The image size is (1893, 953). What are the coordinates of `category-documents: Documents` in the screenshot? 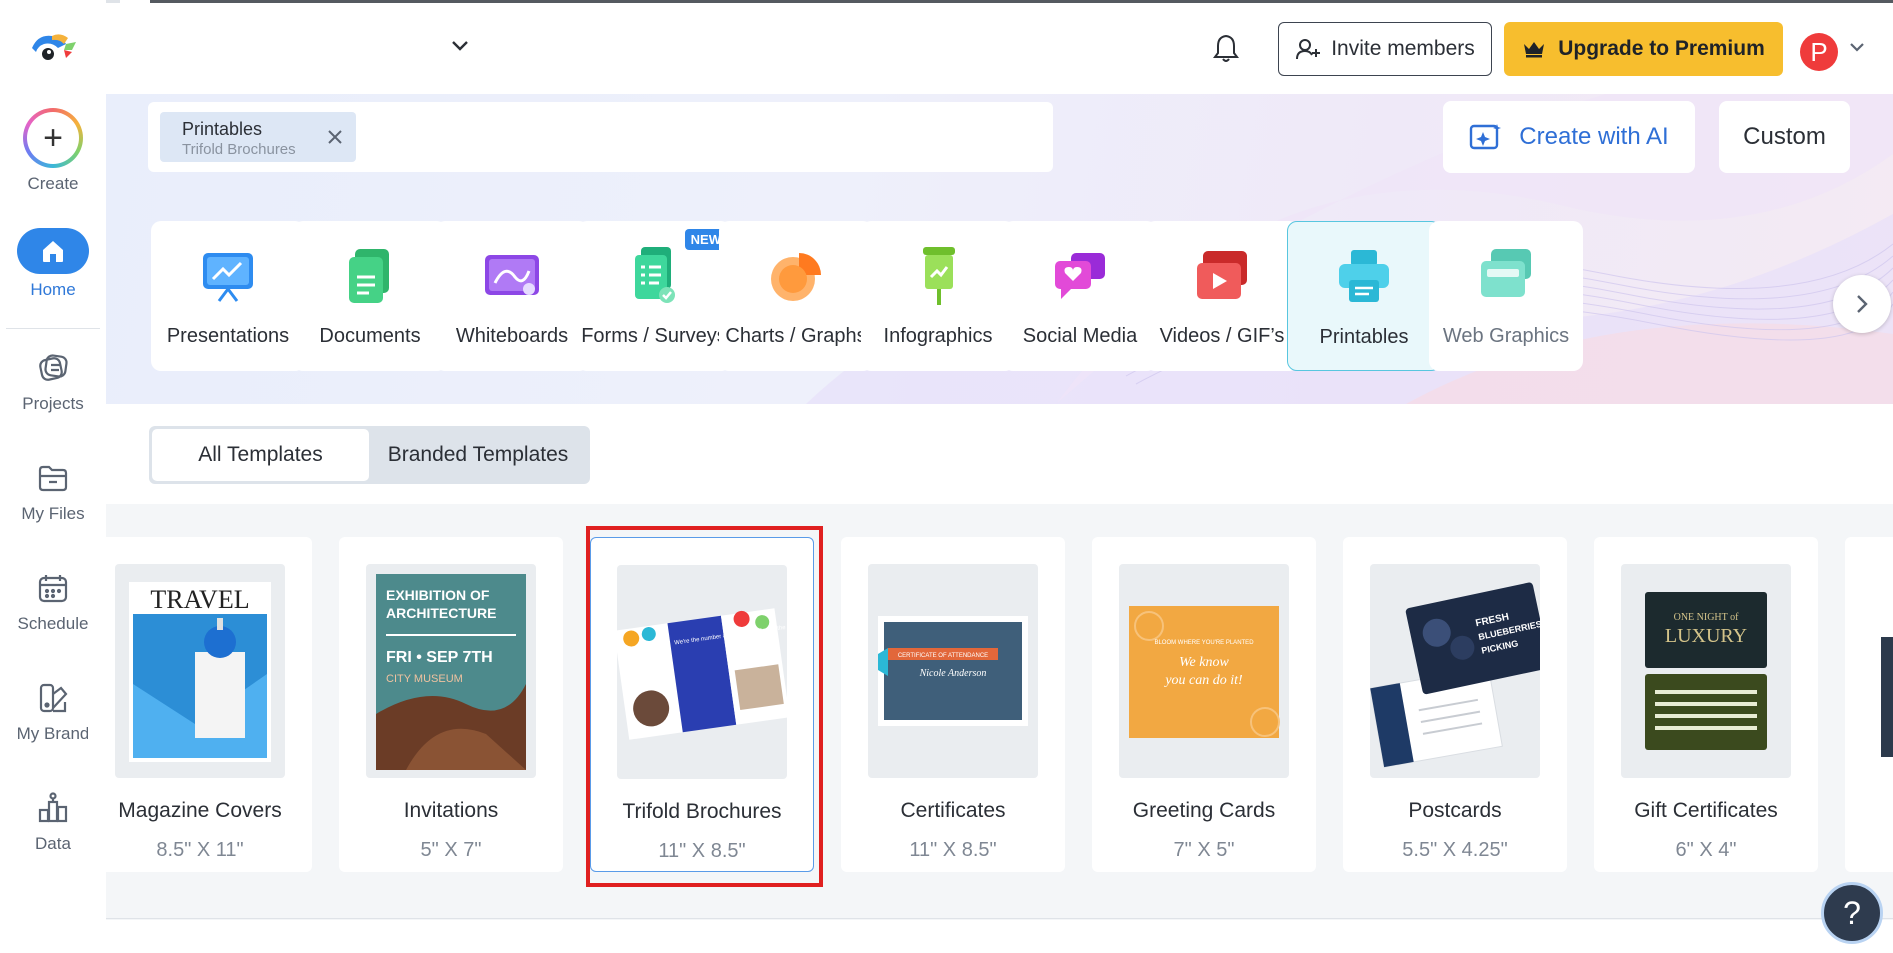 It's located at (370, 296).